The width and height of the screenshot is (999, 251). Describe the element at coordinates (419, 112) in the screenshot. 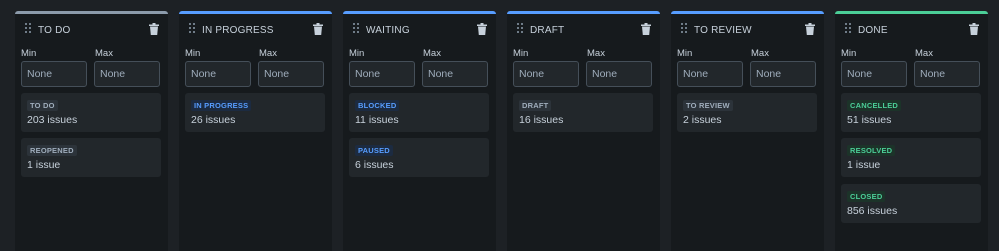

I see `status-card: BLOCKED 11 issues` at that location.